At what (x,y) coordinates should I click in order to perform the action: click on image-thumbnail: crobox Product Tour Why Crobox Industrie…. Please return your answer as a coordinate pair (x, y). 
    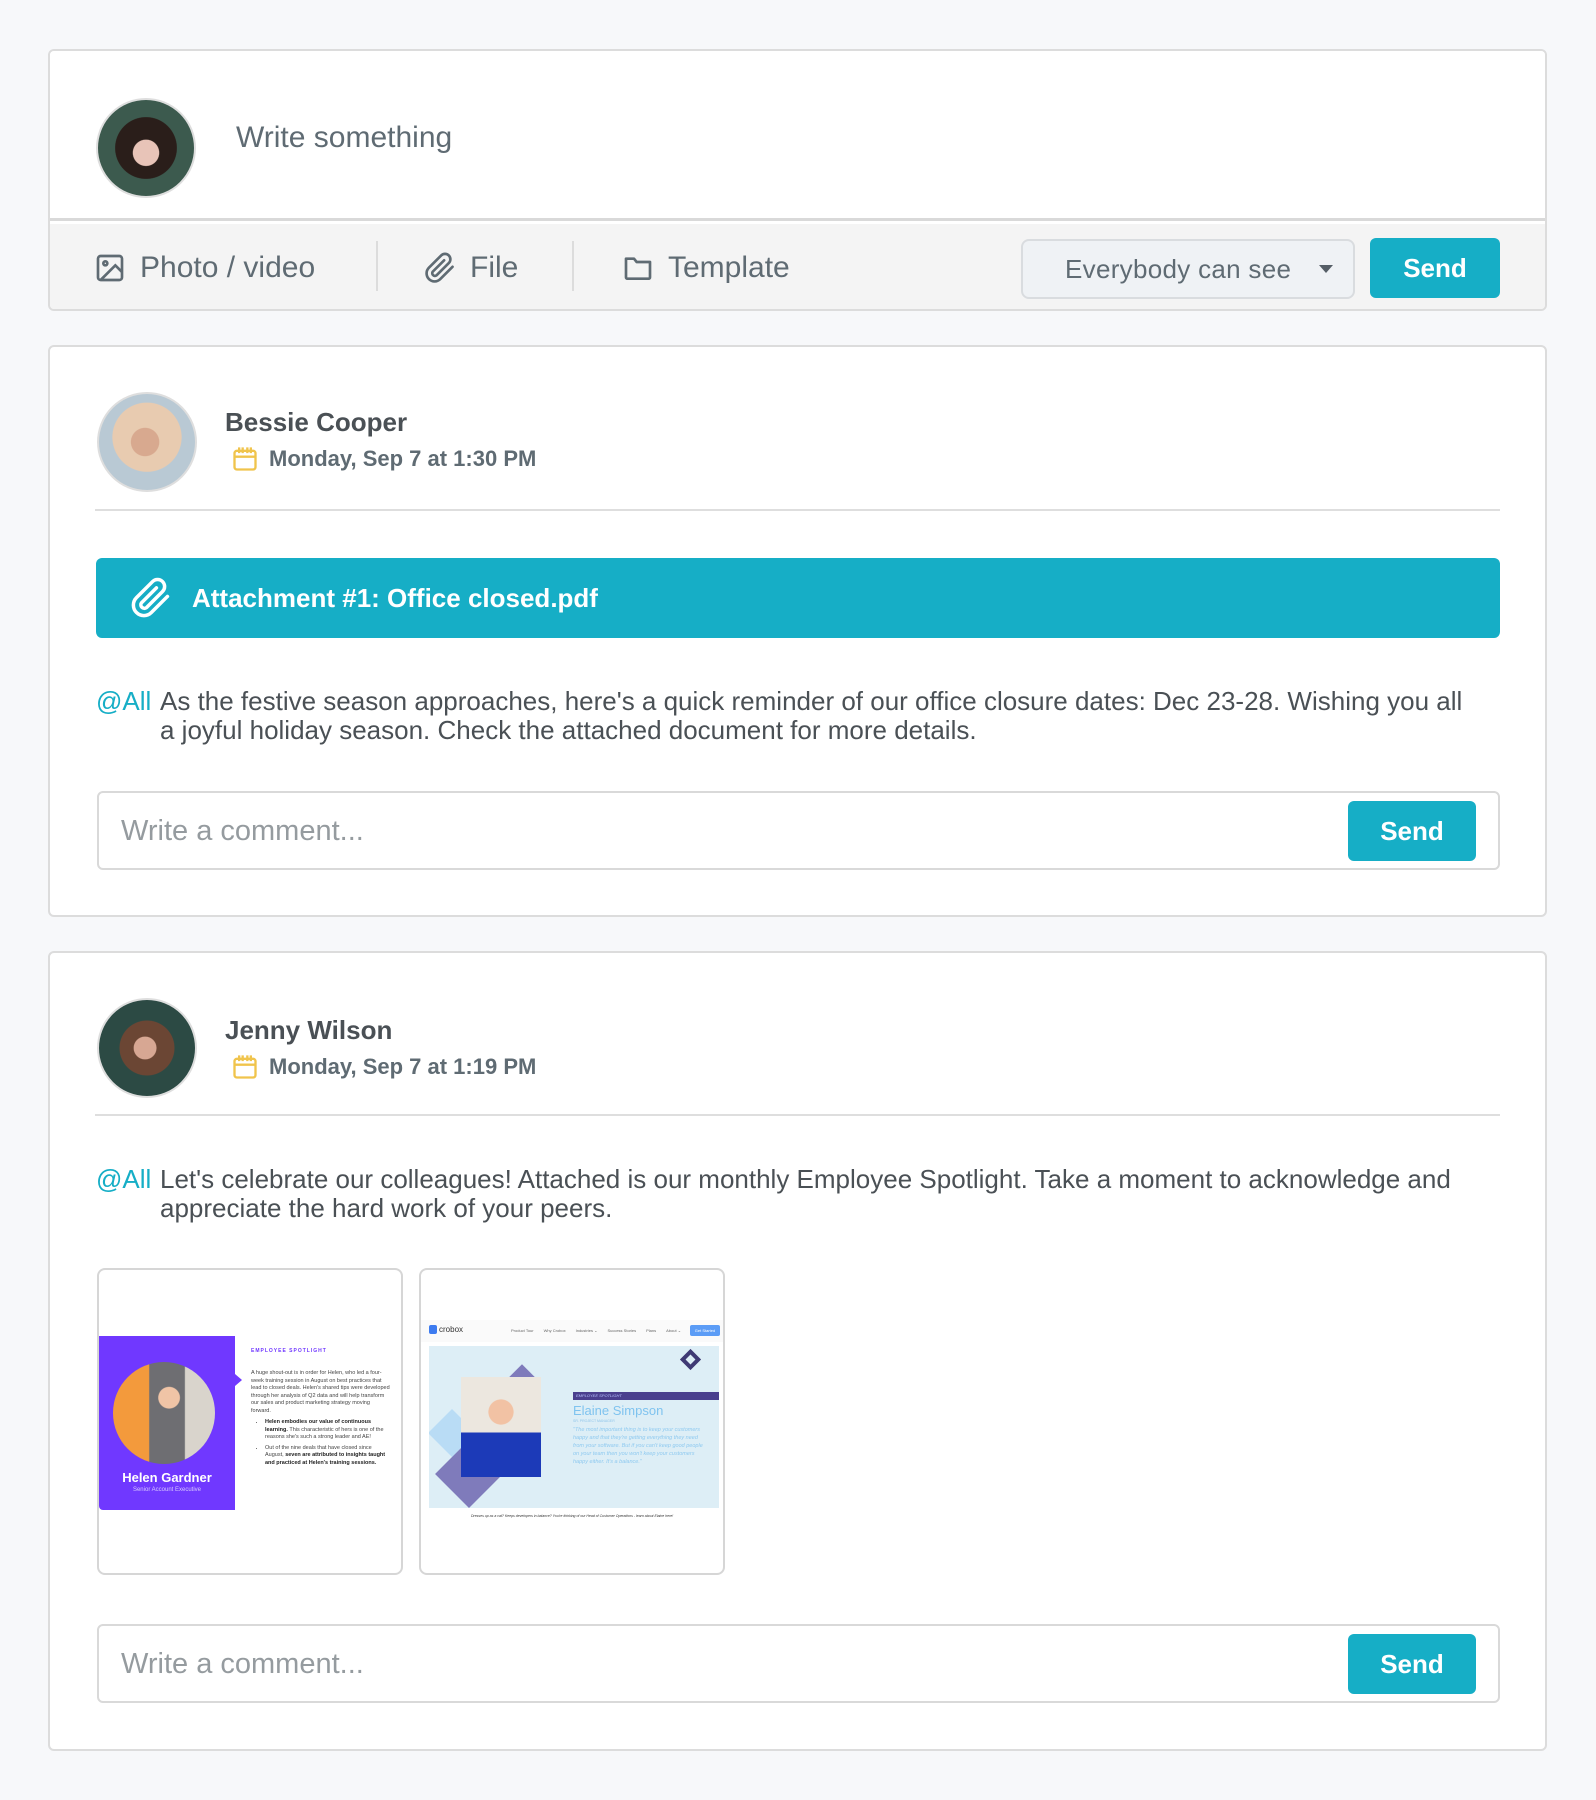
    Looking at the image, I should click on (572, 1421).